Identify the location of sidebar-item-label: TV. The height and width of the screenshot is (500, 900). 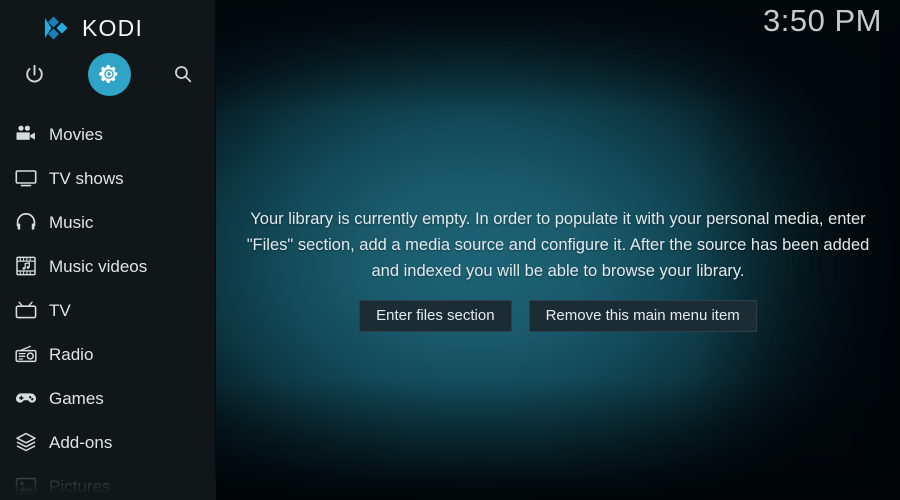
(60, 310).